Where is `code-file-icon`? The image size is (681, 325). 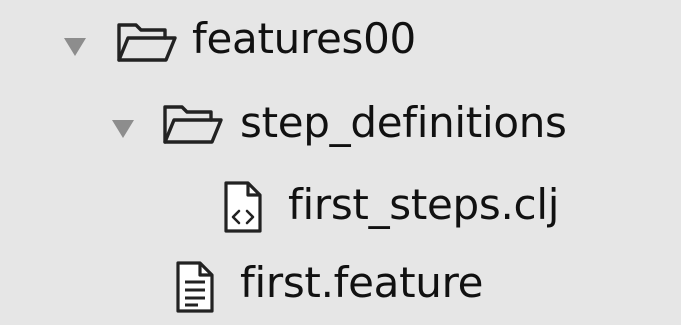 code-file-icon is located at coordinates (243, 207).